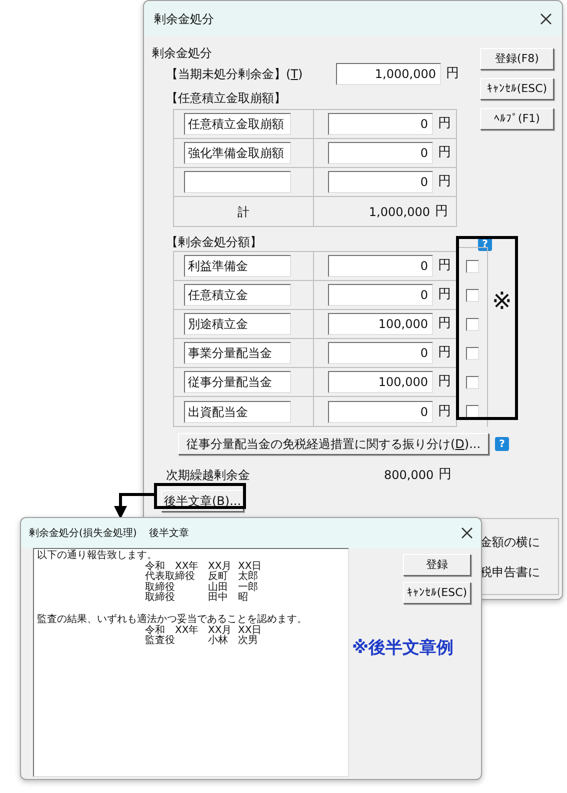 This screenshot has width=567, height=793. What do you see at coordinates (208, 475) in the screenshot?
I see `field-label: 次期繰越剰余金` at bounding box center [208, 475].